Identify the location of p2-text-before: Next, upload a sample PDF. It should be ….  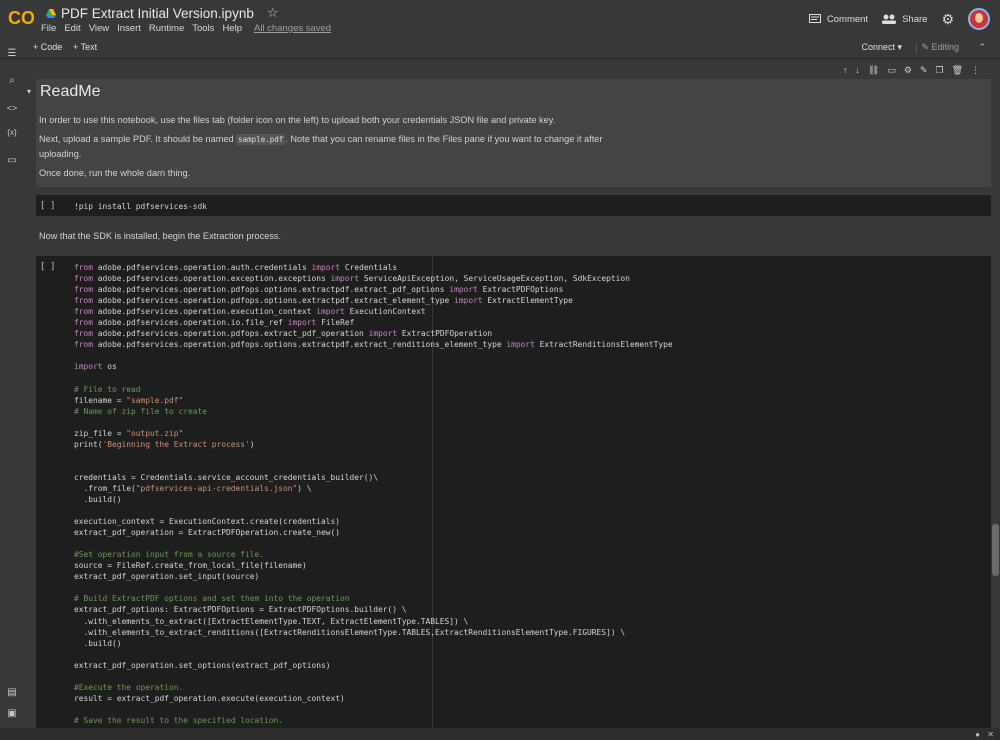
(138, 139).